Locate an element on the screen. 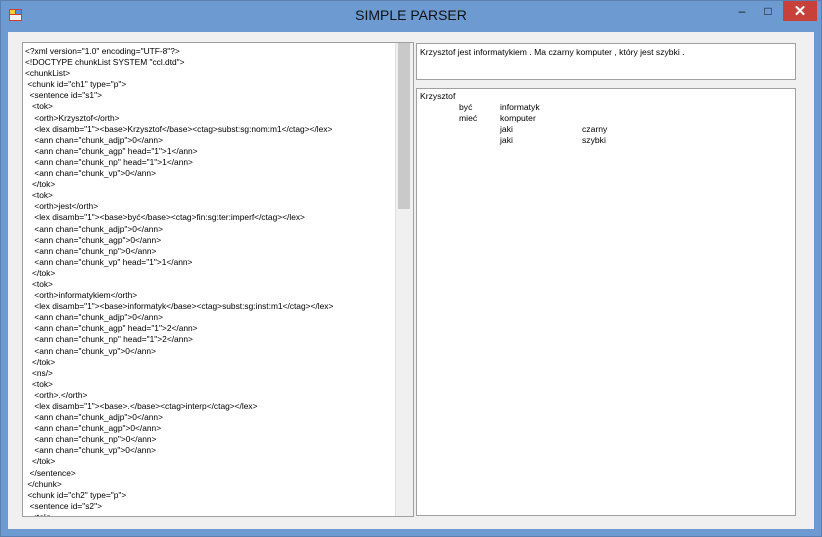 The width and height of the screenshot is (822, 537). close-button: ✕ is located at coordinates (800, 11).